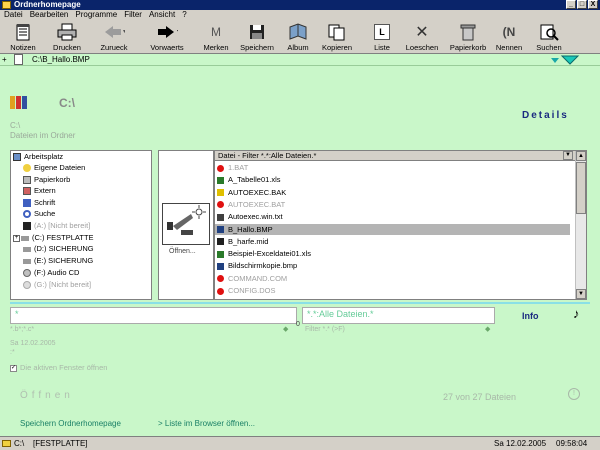 This screenshot has width=600, height=450. Describe the element at coordinates (576, 313) in the screenshot. I see `music-note-icon: ♪` at that location.